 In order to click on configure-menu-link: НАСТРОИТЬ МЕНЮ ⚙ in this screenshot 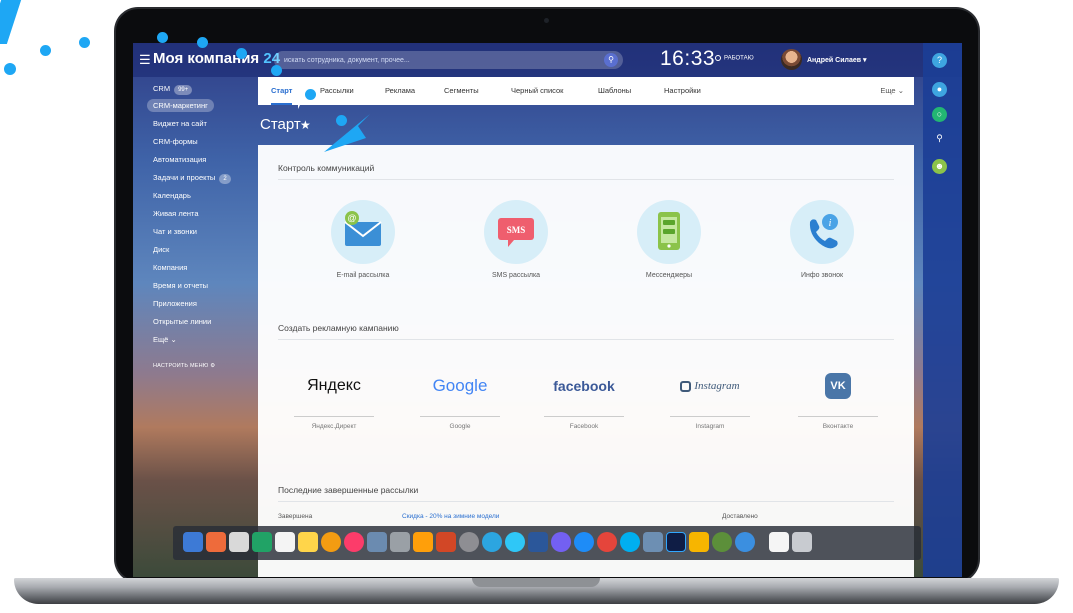, I will do `click(193, 366)`.